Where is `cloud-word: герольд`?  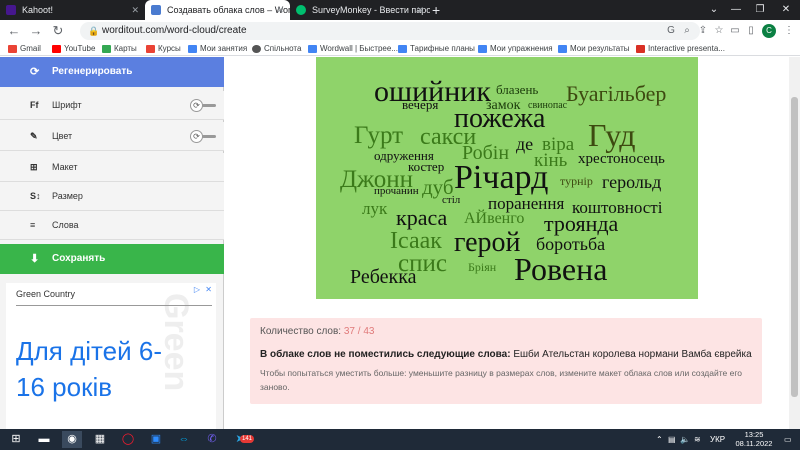
cloud-word: герольд is located at coordinates (632, 182).